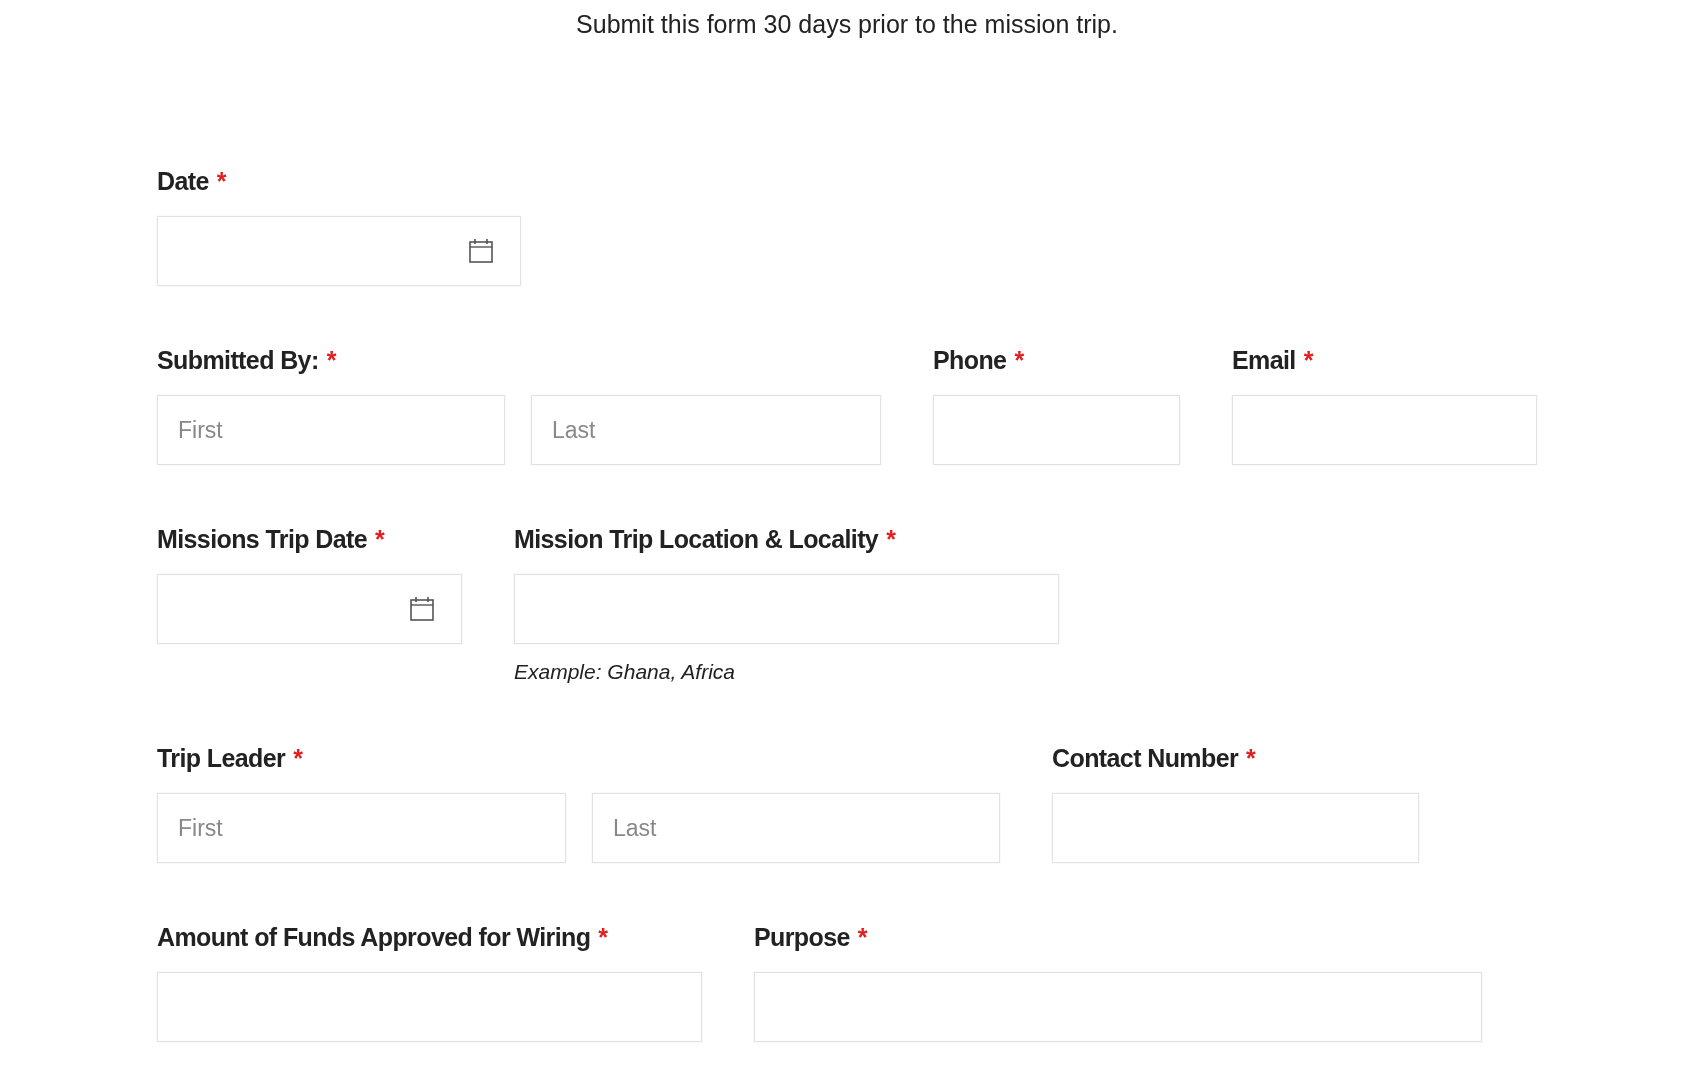 The height and width of the screenshot is (1072, 1700). I want to click on field-label: Trip Leader, so click(221, 758).